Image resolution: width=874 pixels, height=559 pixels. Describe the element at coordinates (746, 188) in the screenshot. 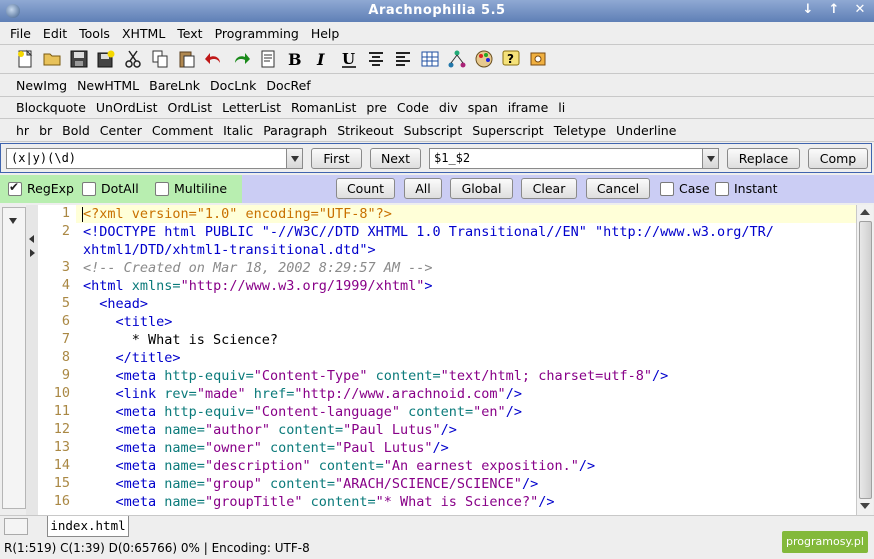

I see `instant-checkbox: Instant` at that location.